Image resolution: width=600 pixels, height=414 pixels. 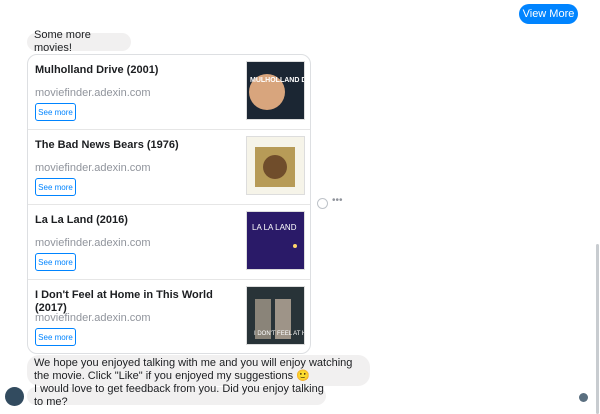 What do you see at coordinates (275, 240) in the screenshot?
I see `movie-poster: LA LA LAND` at bounding box center [275, 240].